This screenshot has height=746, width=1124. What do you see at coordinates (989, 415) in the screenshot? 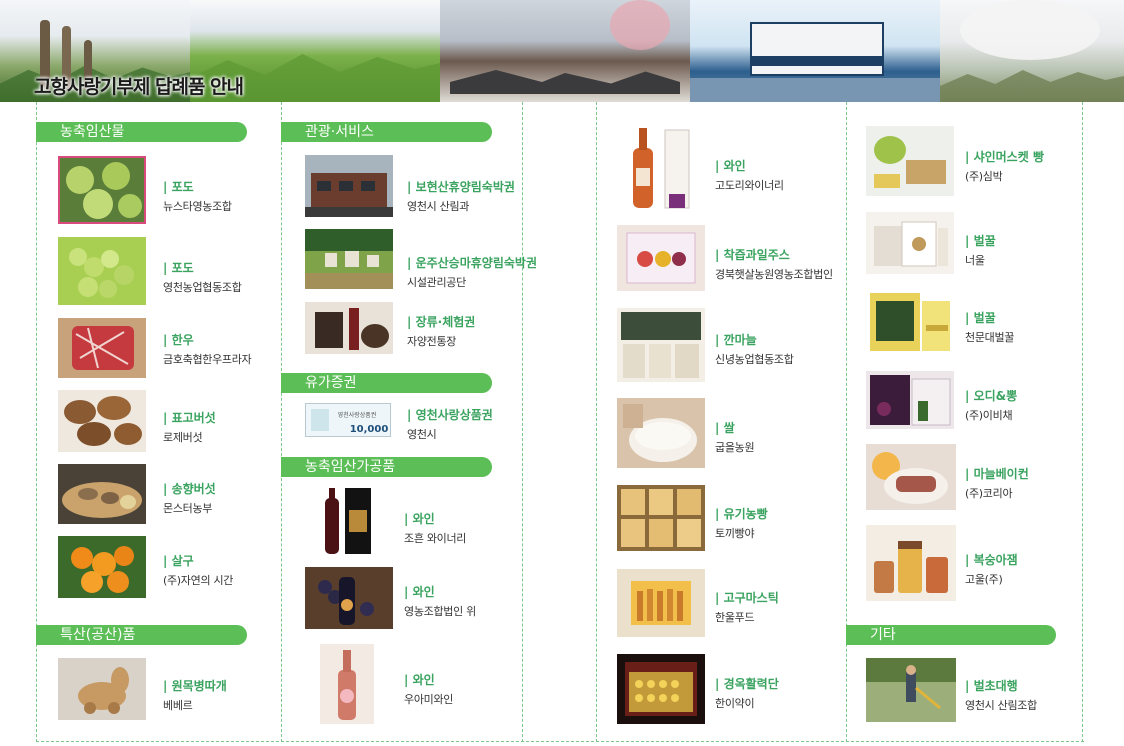
I see `item-producer: (주)이비채` at bounding box center [989, 415].